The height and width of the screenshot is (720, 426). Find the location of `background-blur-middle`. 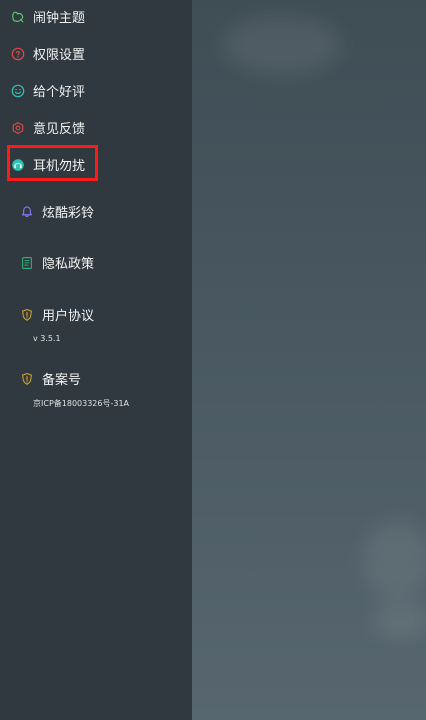

background-blur-middle is located at coordinates (394, 560).